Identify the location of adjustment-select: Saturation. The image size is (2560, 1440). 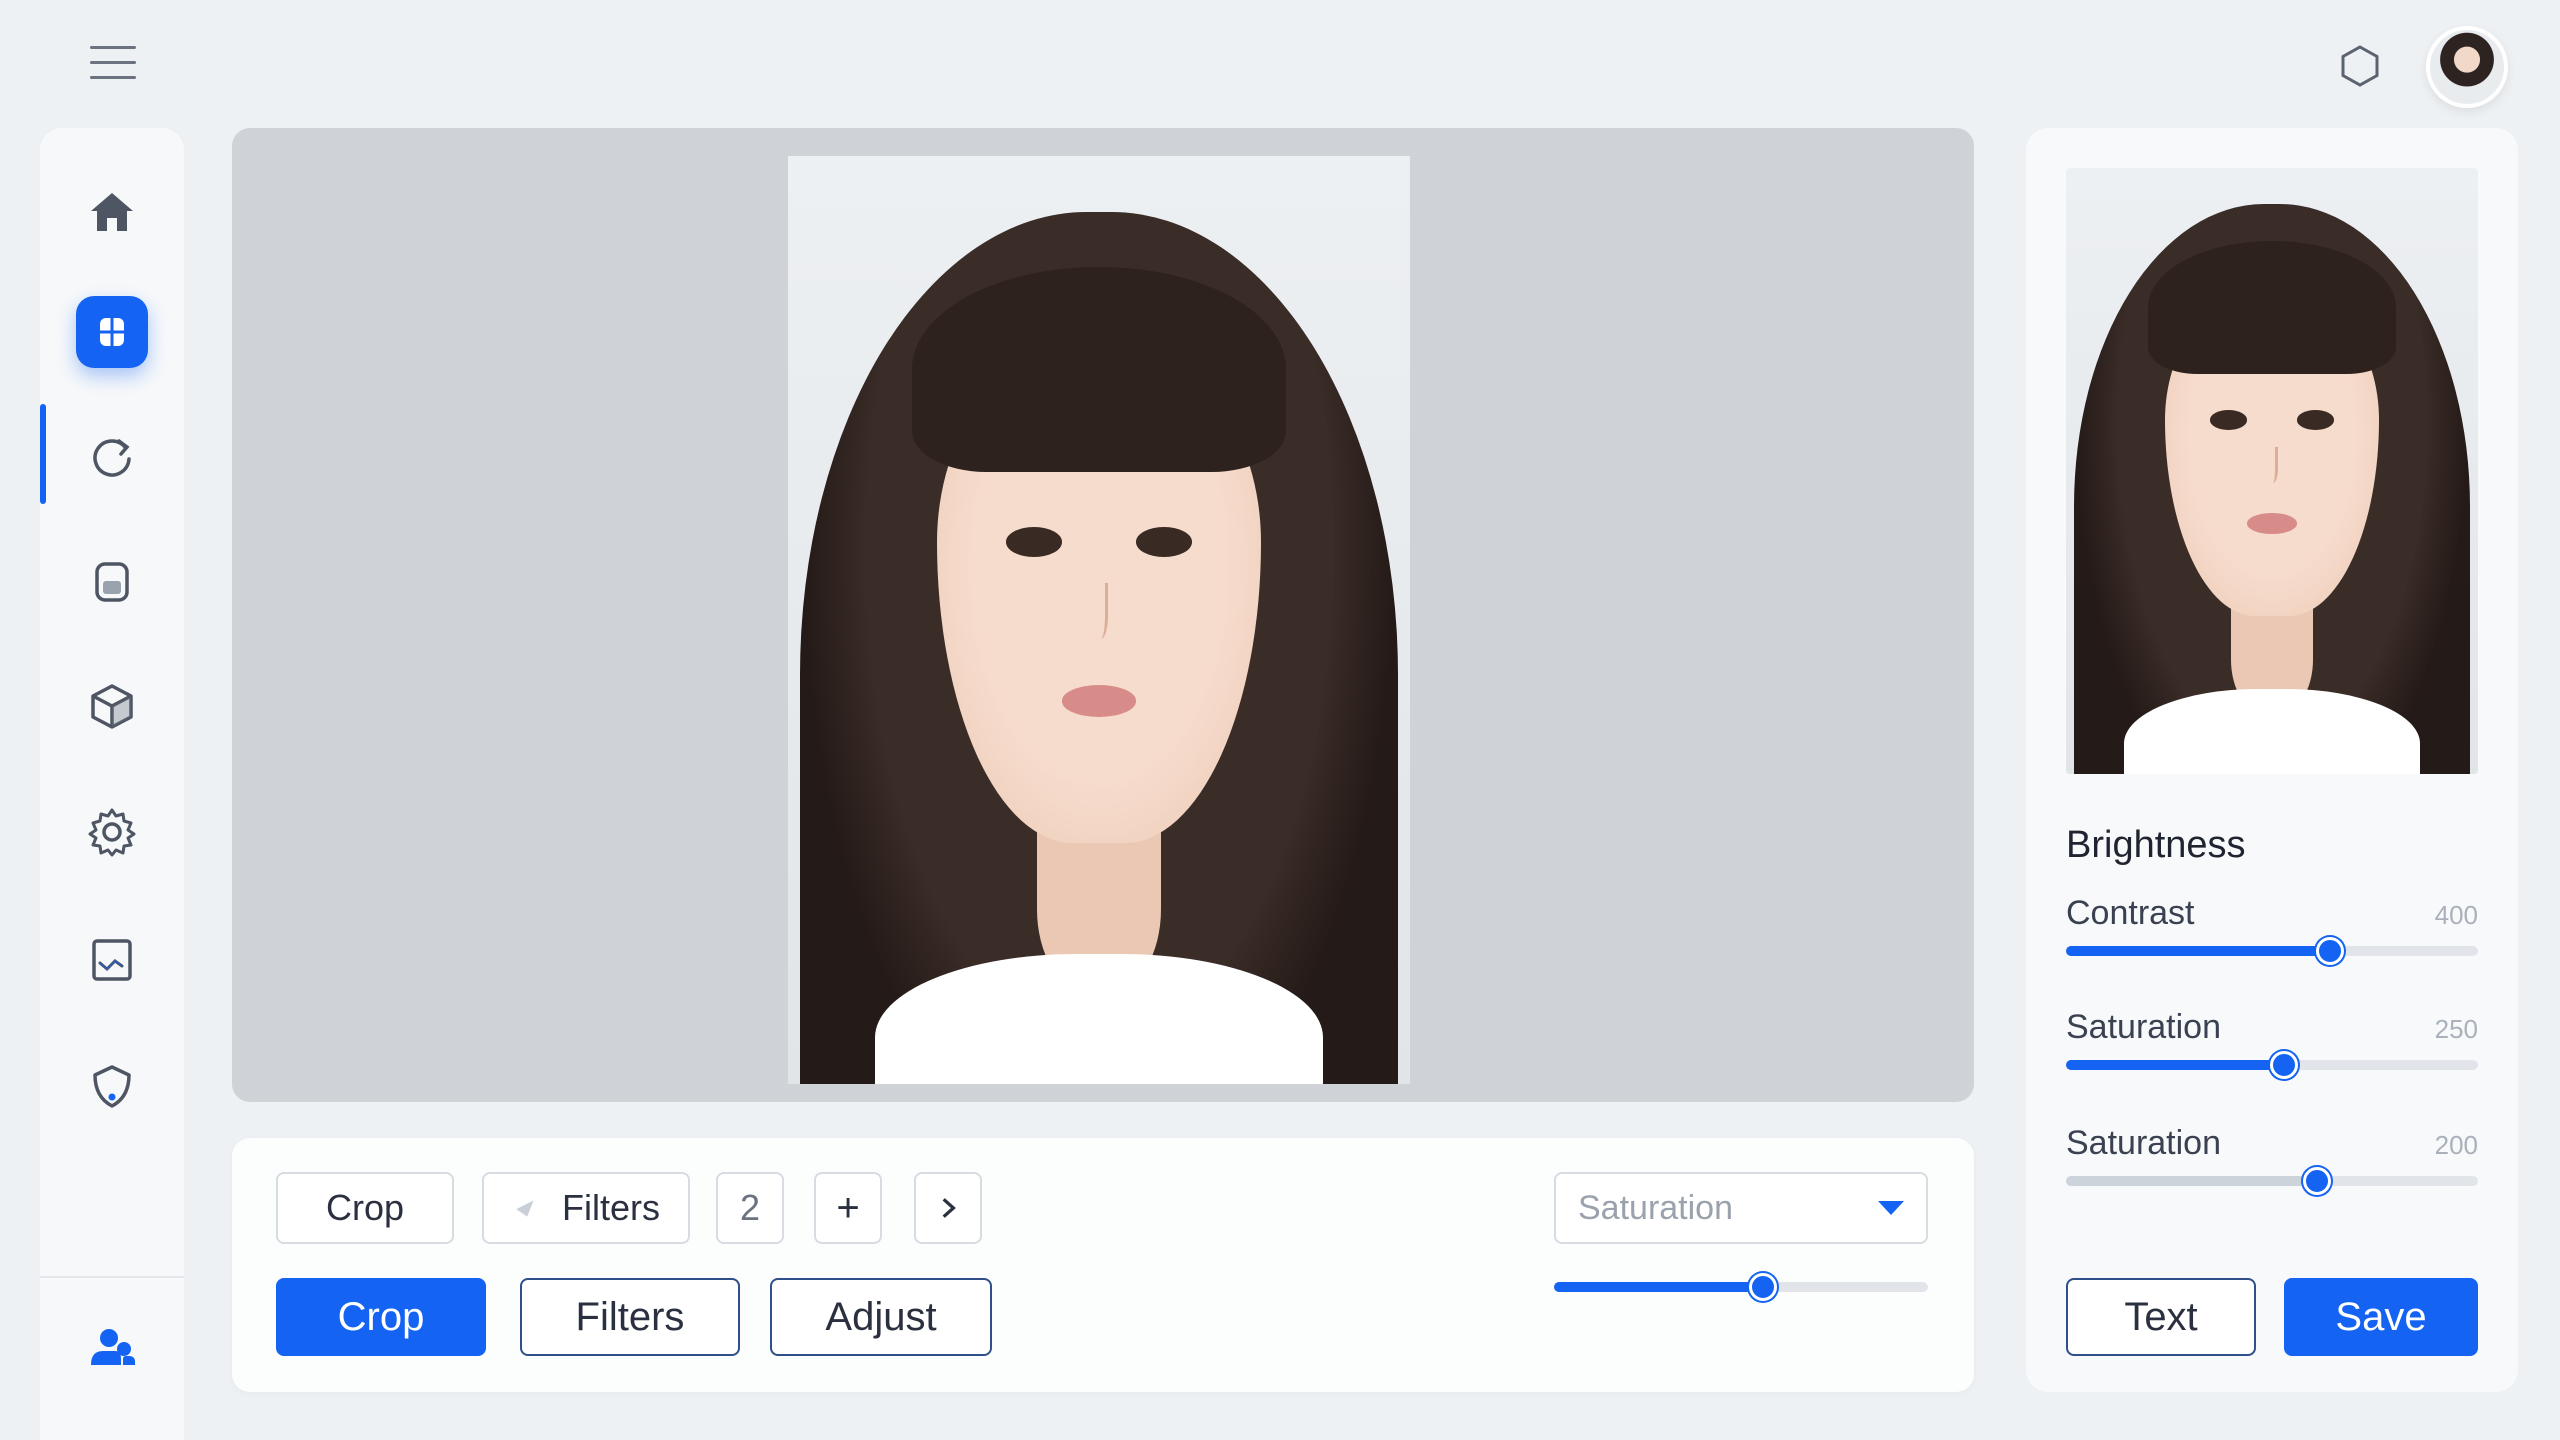
(1741, 1208).